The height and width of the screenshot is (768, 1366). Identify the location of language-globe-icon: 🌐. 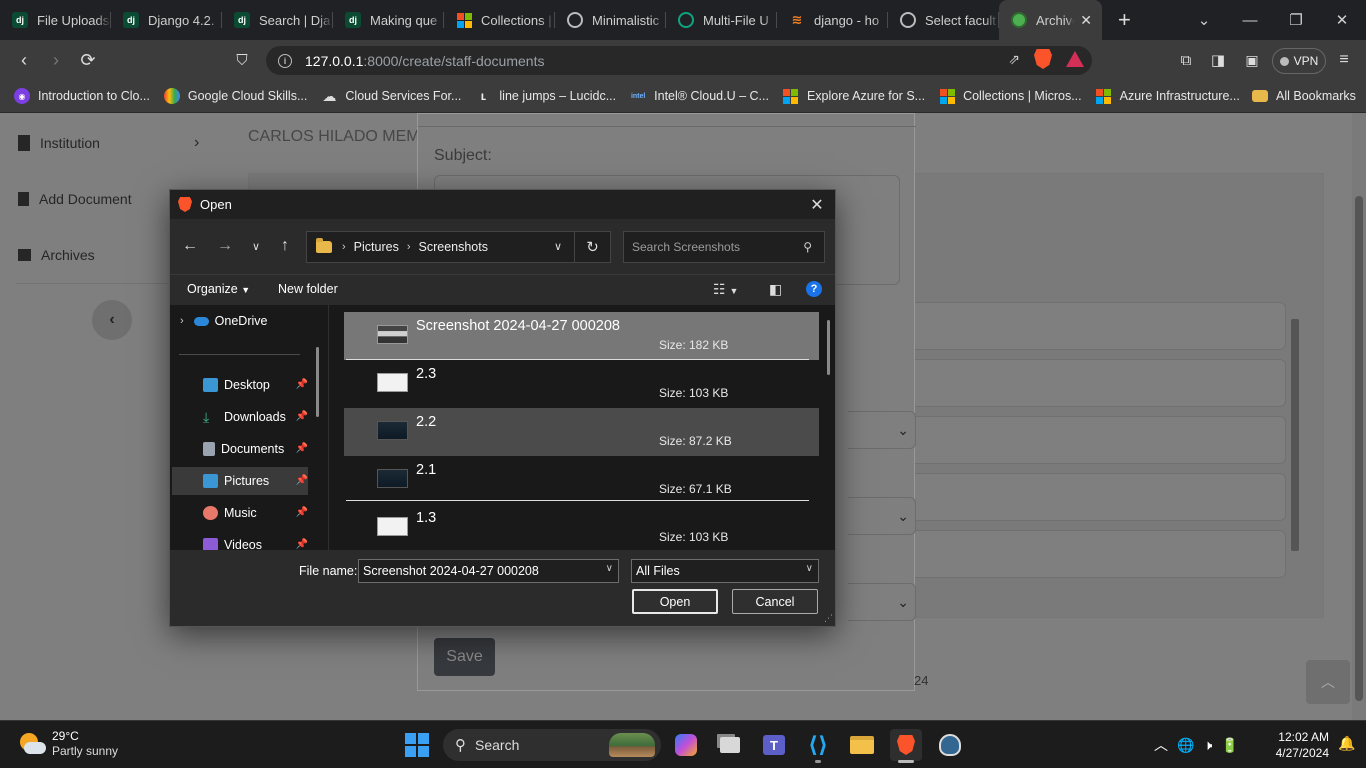
(1185, 745).